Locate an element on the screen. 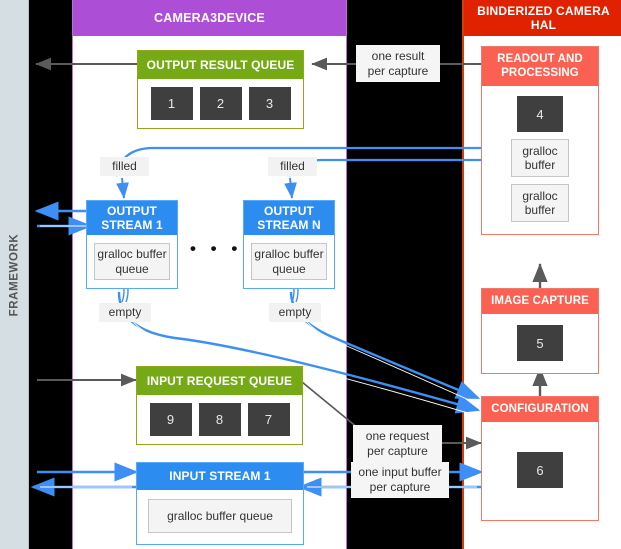 The image size is (621, 549). output-stream-n-card: OUTPUT STREAM N gralloc buffer queue is located at coordinates (289, 244).